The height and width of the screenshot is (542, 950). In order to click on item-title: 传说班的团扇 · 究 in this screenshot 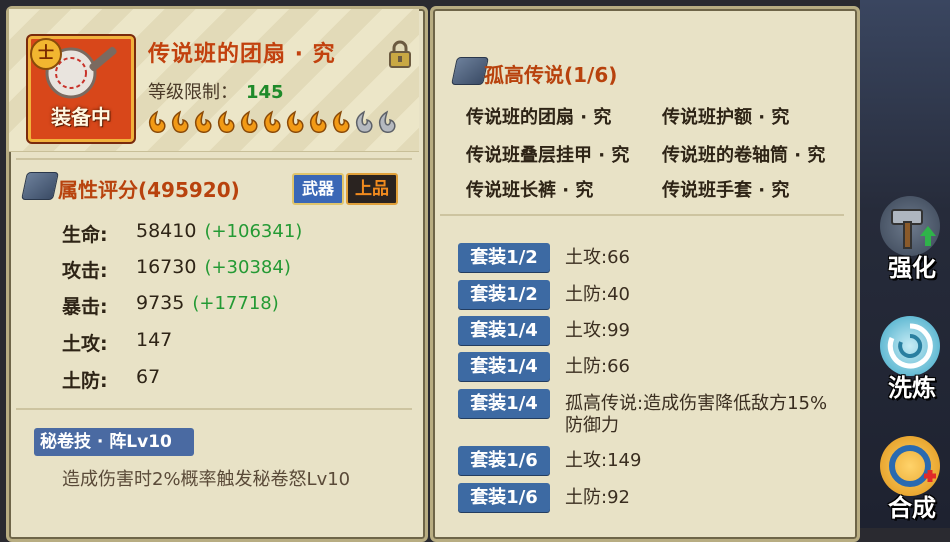, I will do `click(242, 54)`.